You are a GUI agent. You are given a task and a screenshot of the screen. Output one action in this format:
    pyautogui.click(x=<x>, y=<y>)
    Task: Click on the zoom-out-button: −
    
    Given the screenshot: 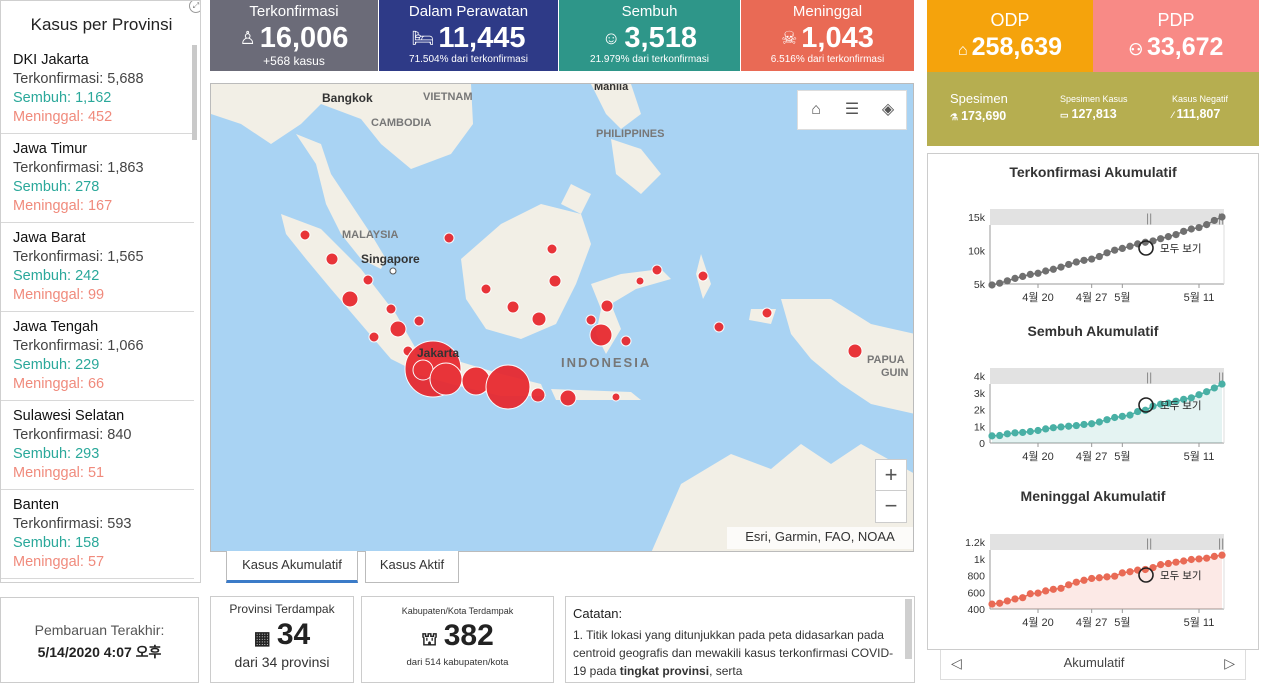 What is the action you would take?
    pyautogui.click(x=891, y=506)
    